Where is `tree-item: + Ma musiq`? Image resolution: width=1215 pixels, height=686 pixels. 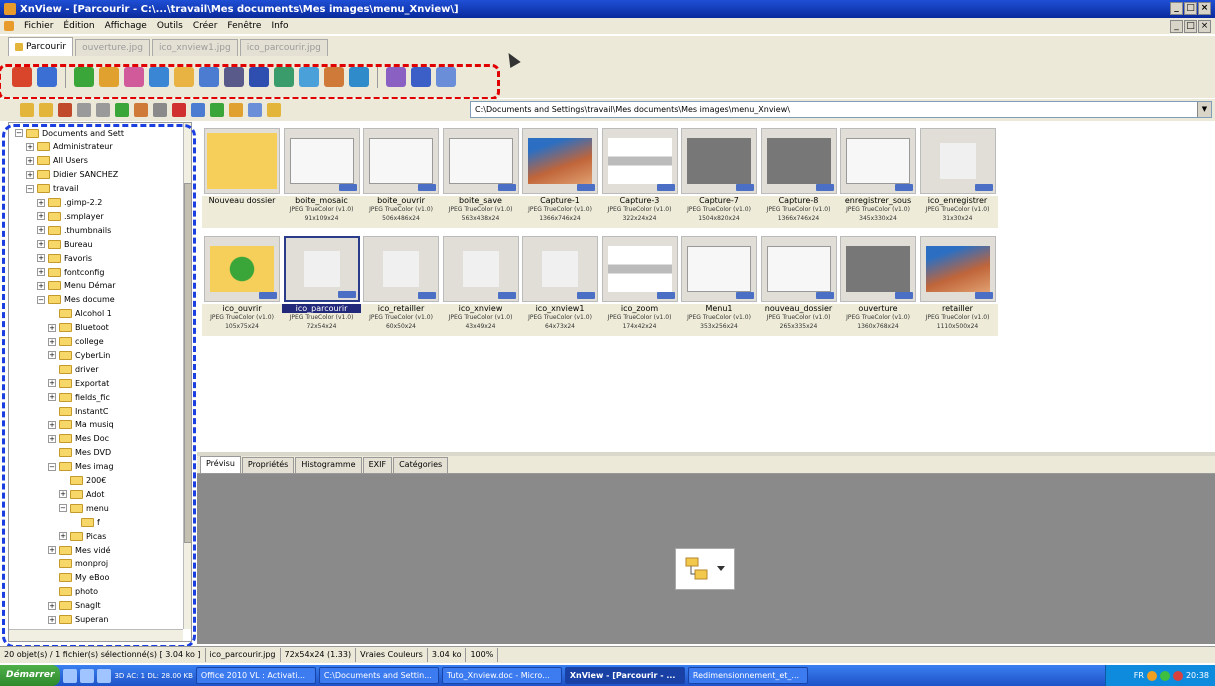
tree-item: + Ma musiq is located at coordinates (81, 425).